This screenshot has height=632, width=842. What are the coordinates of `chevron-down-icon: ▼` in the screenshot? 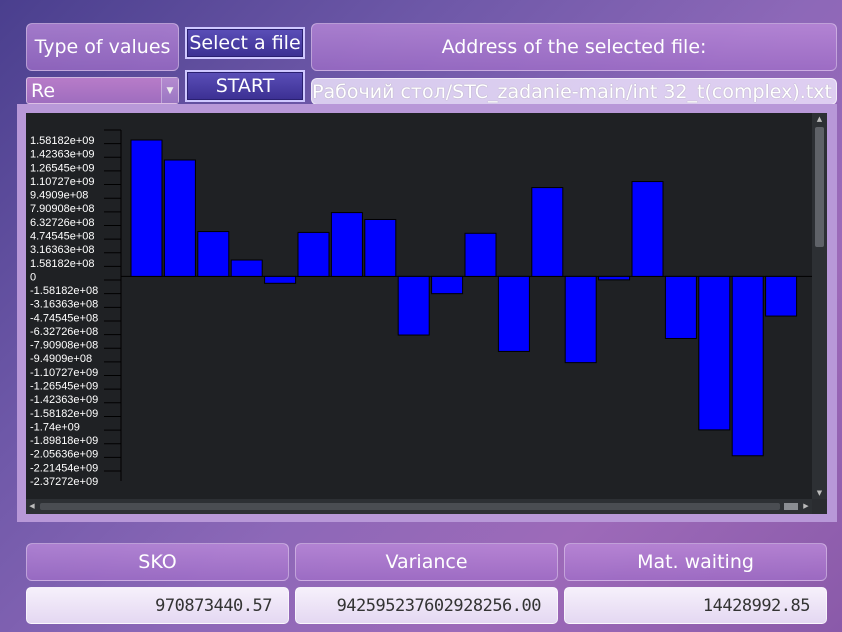 It's located at (169, 90).